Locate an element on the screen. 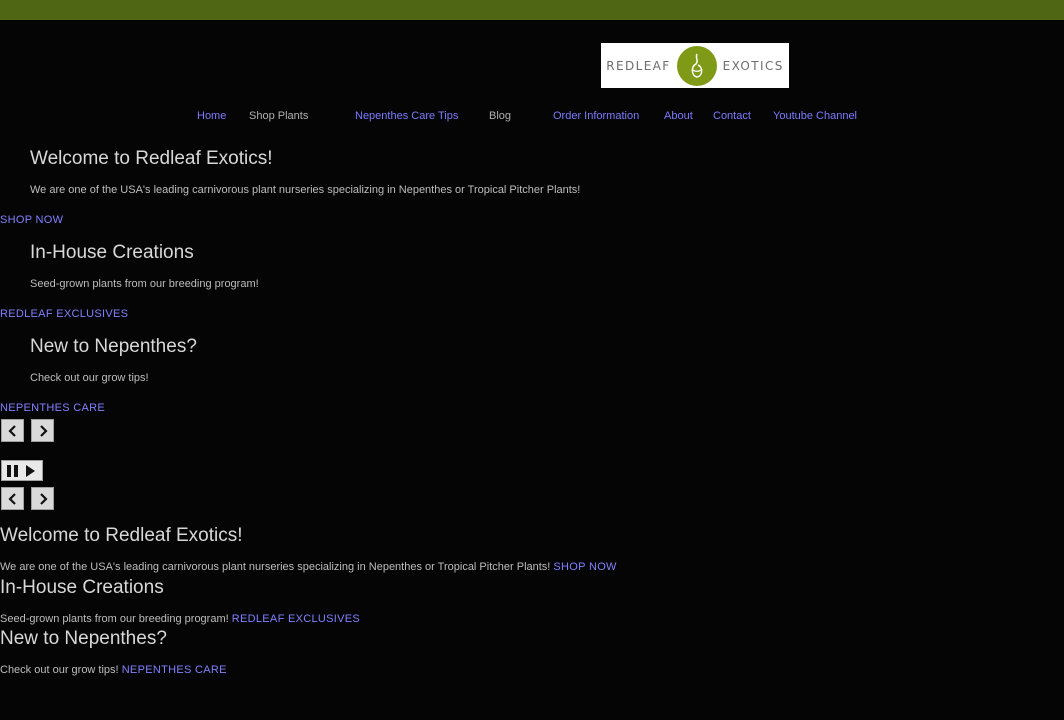  slide-1-title-inline: Welcome to Redleaf Exotics! is located at coordinates (121, 535).